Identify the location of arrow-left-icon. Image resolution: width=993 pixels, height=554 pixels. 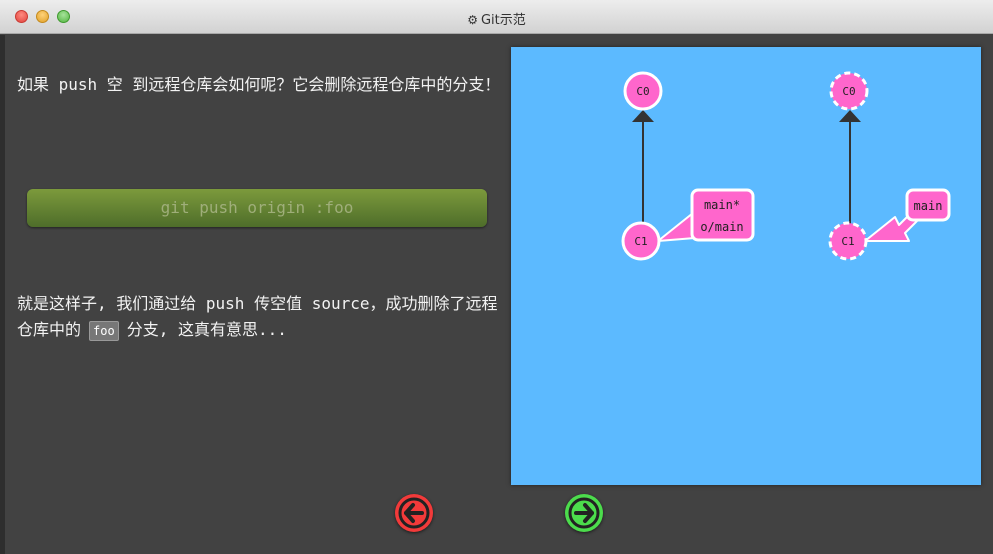
(414, 513).